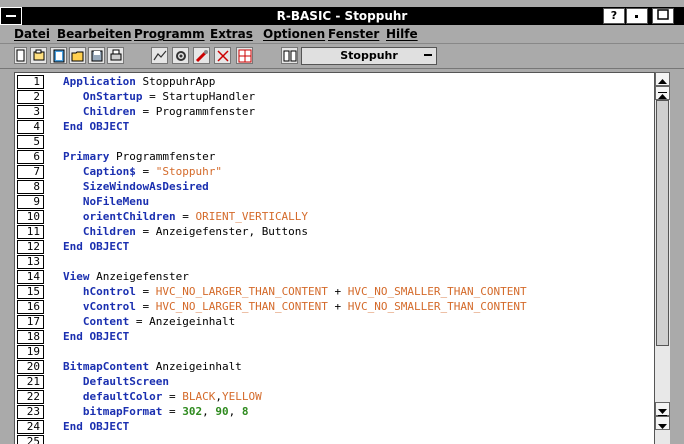  I want to click on code-token: = Programmfenster, so click(195, 111).